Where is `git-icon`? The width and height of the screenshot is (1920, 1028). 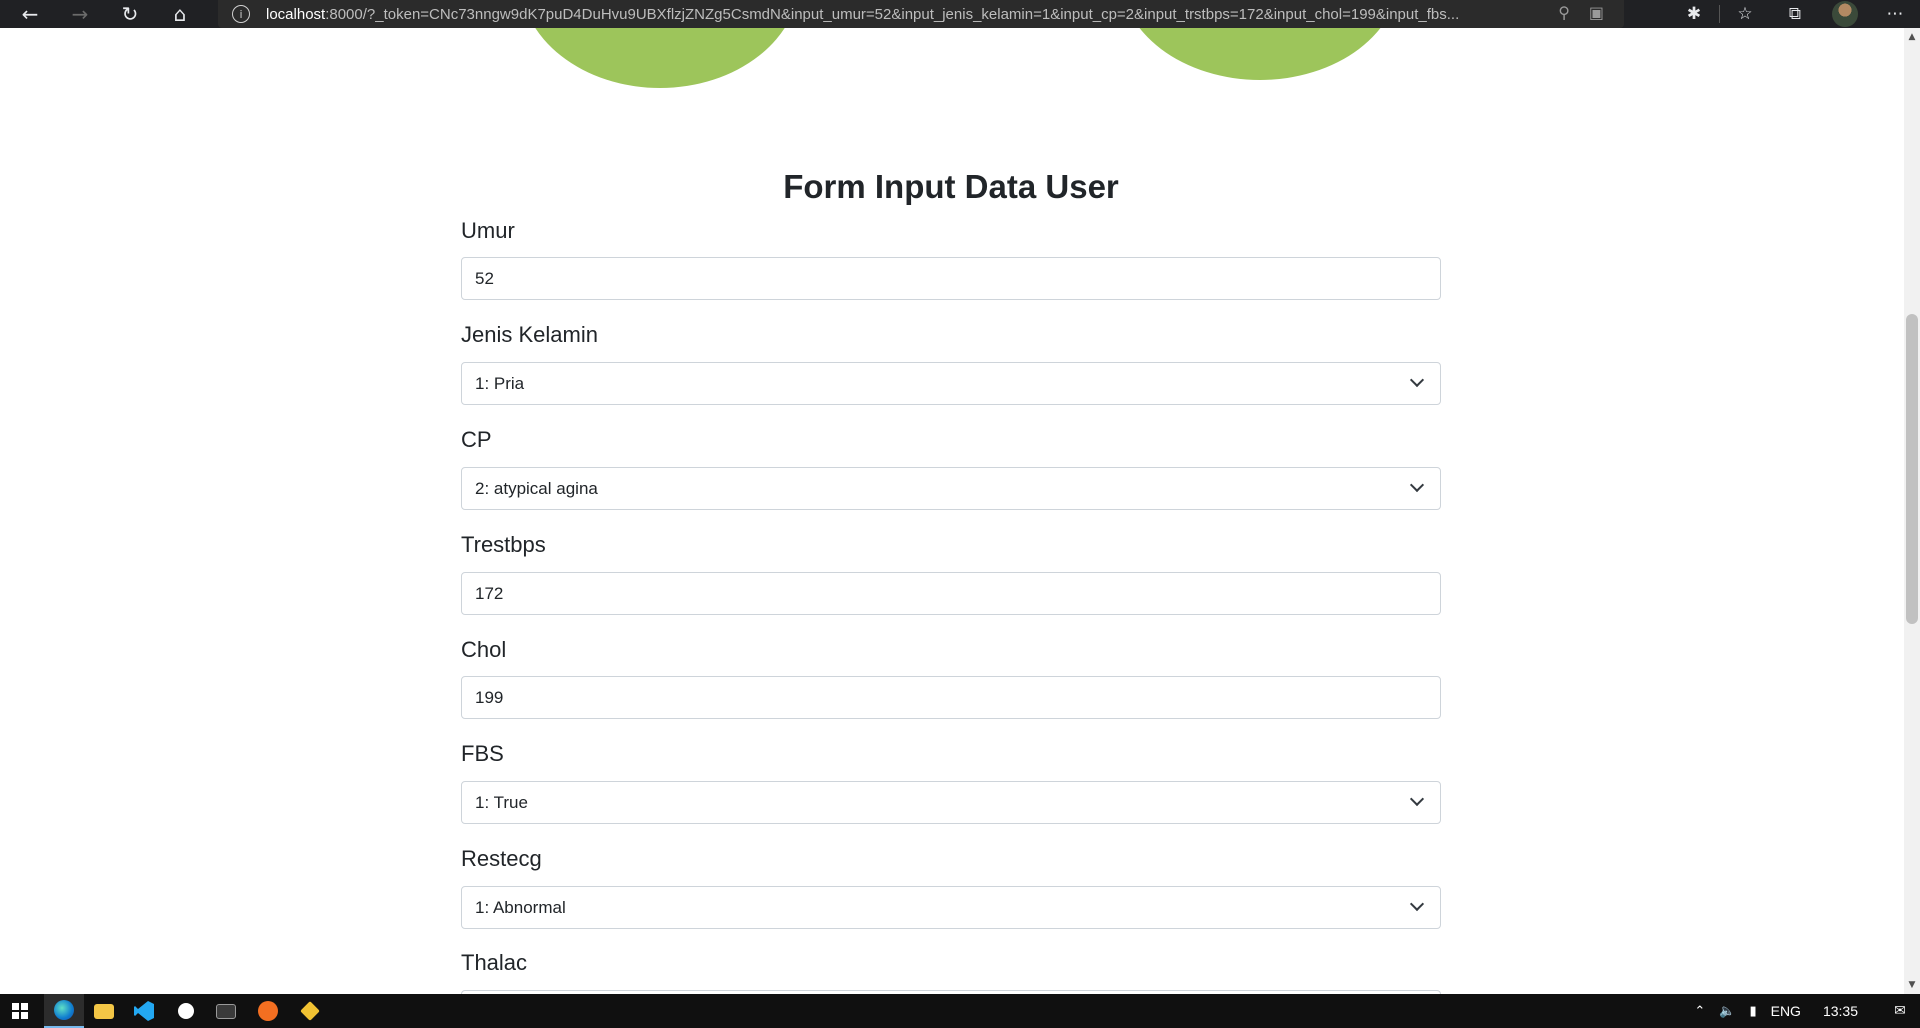 git-icon is located at coordinates (310, 1011).